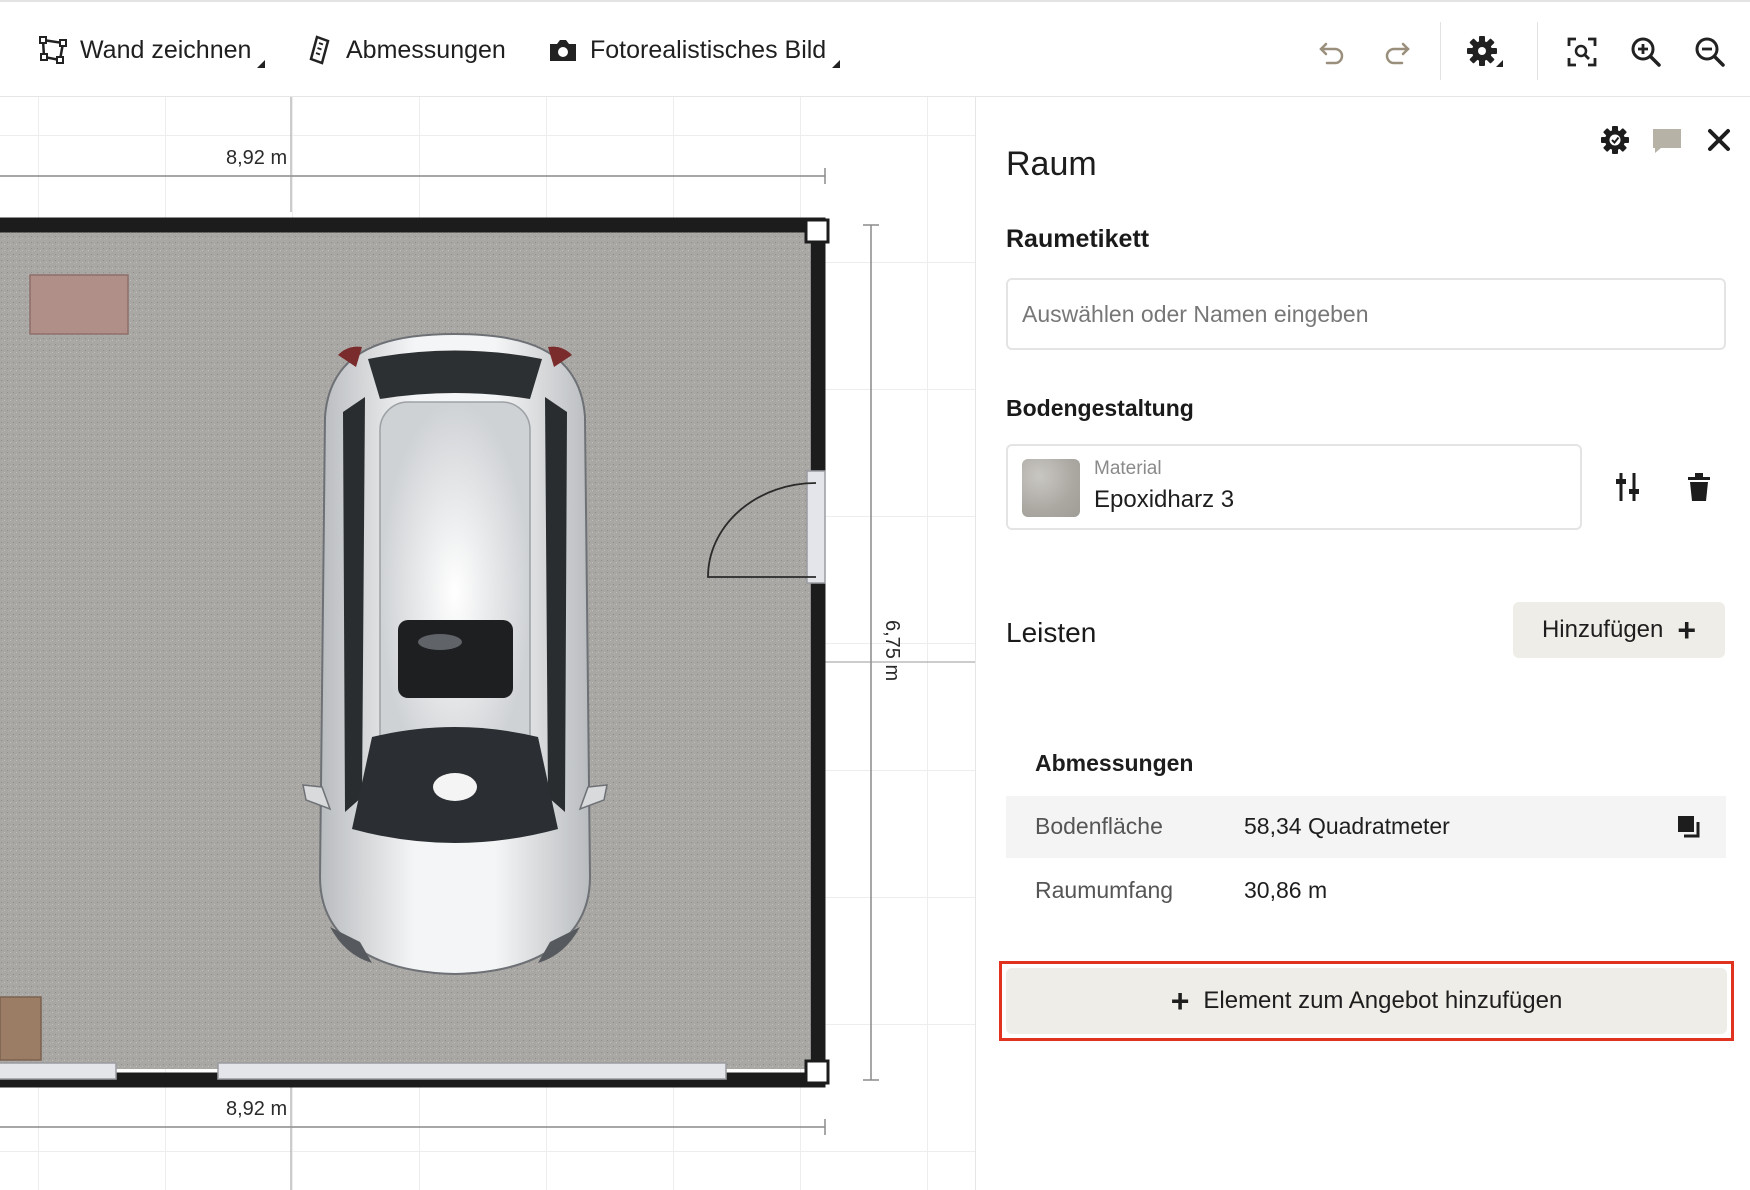 The height and width of the screenshot is (1190, 1750). Describe the element at coordinates (1114, 763) in the screenshot. I see `dimensions-heading: Abmessungen` at that location.